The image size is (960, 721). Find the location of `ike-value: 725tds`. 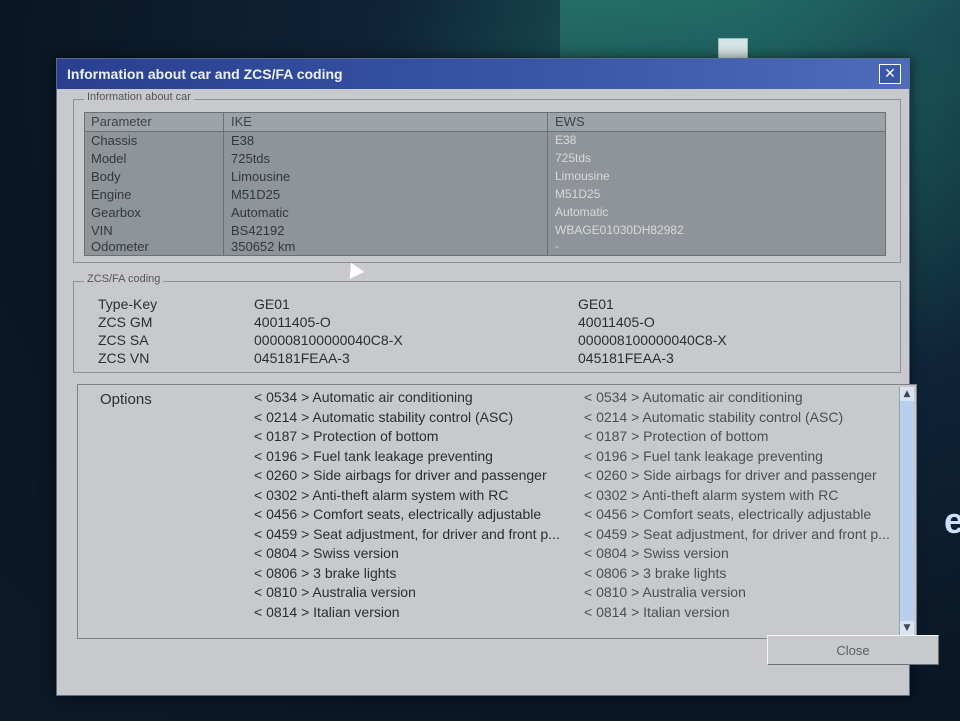

ike-value: 725tds is located at coordinates (251, 158).